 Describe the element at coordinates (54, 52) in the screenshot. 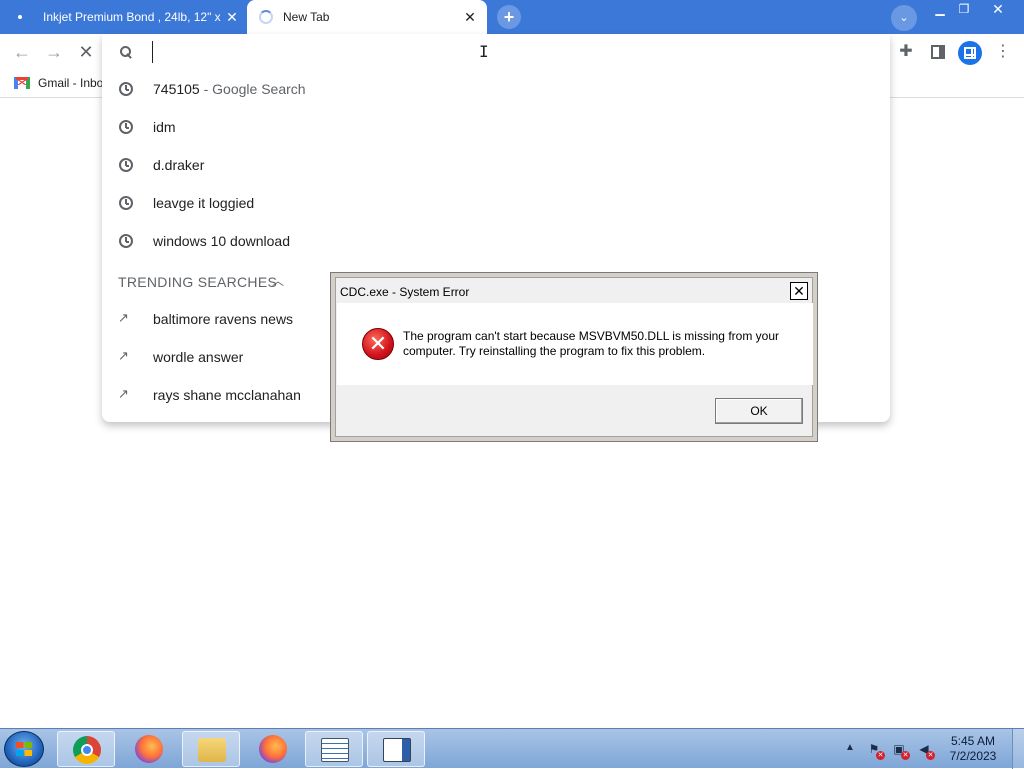

I see `forward-arrow-icon: →` at that location.